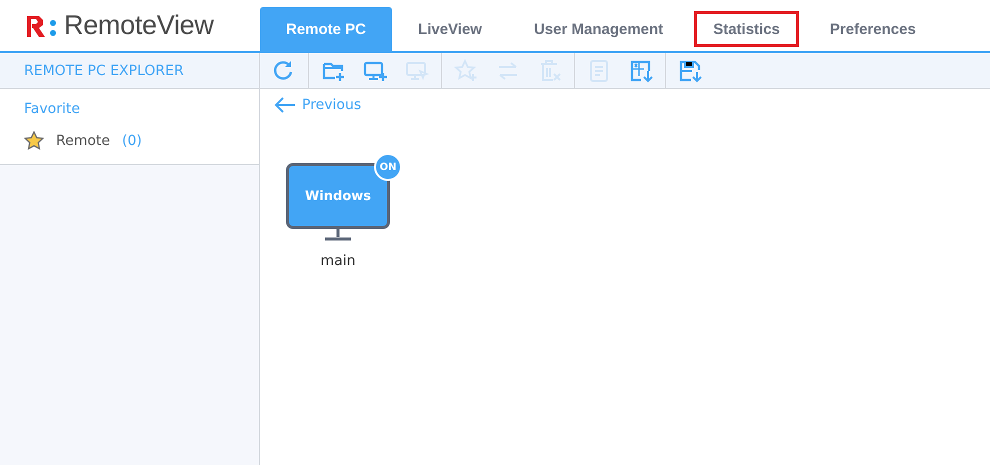  I want to click on nav-tab: Remote PC, so click(326, 29).